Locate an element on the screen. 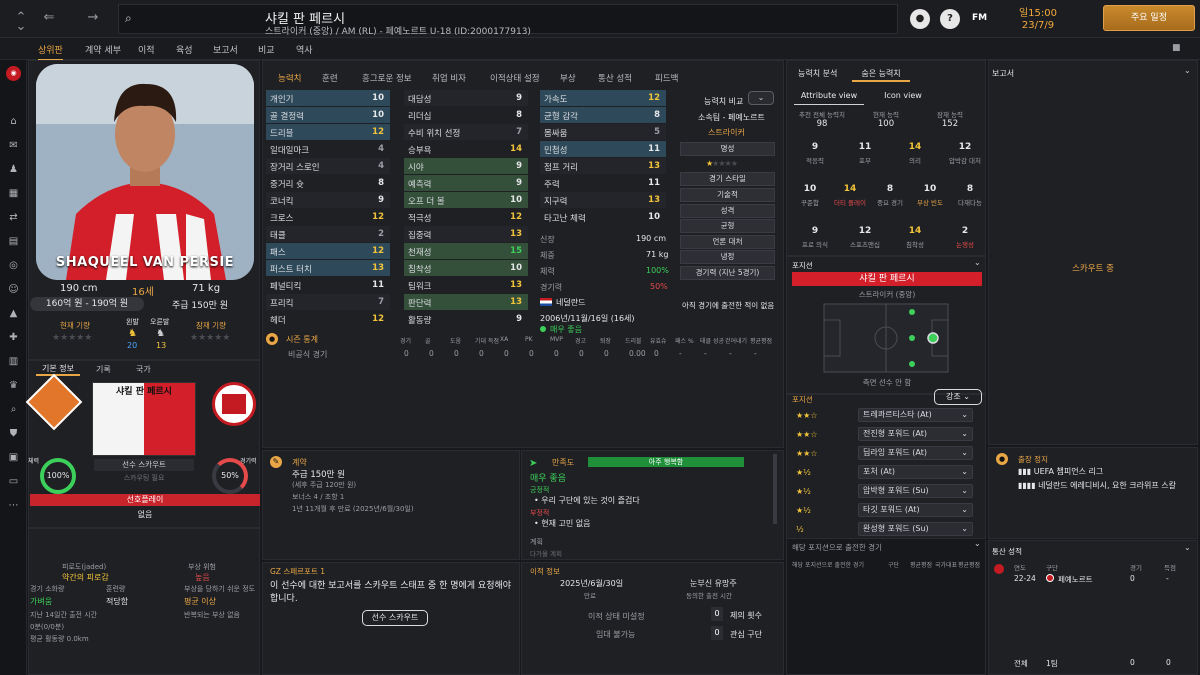 Image resolution: width=1200 pixels, height=675 pixels. tab-attribute-view: Attribute view is located at coordinates (829, 98).